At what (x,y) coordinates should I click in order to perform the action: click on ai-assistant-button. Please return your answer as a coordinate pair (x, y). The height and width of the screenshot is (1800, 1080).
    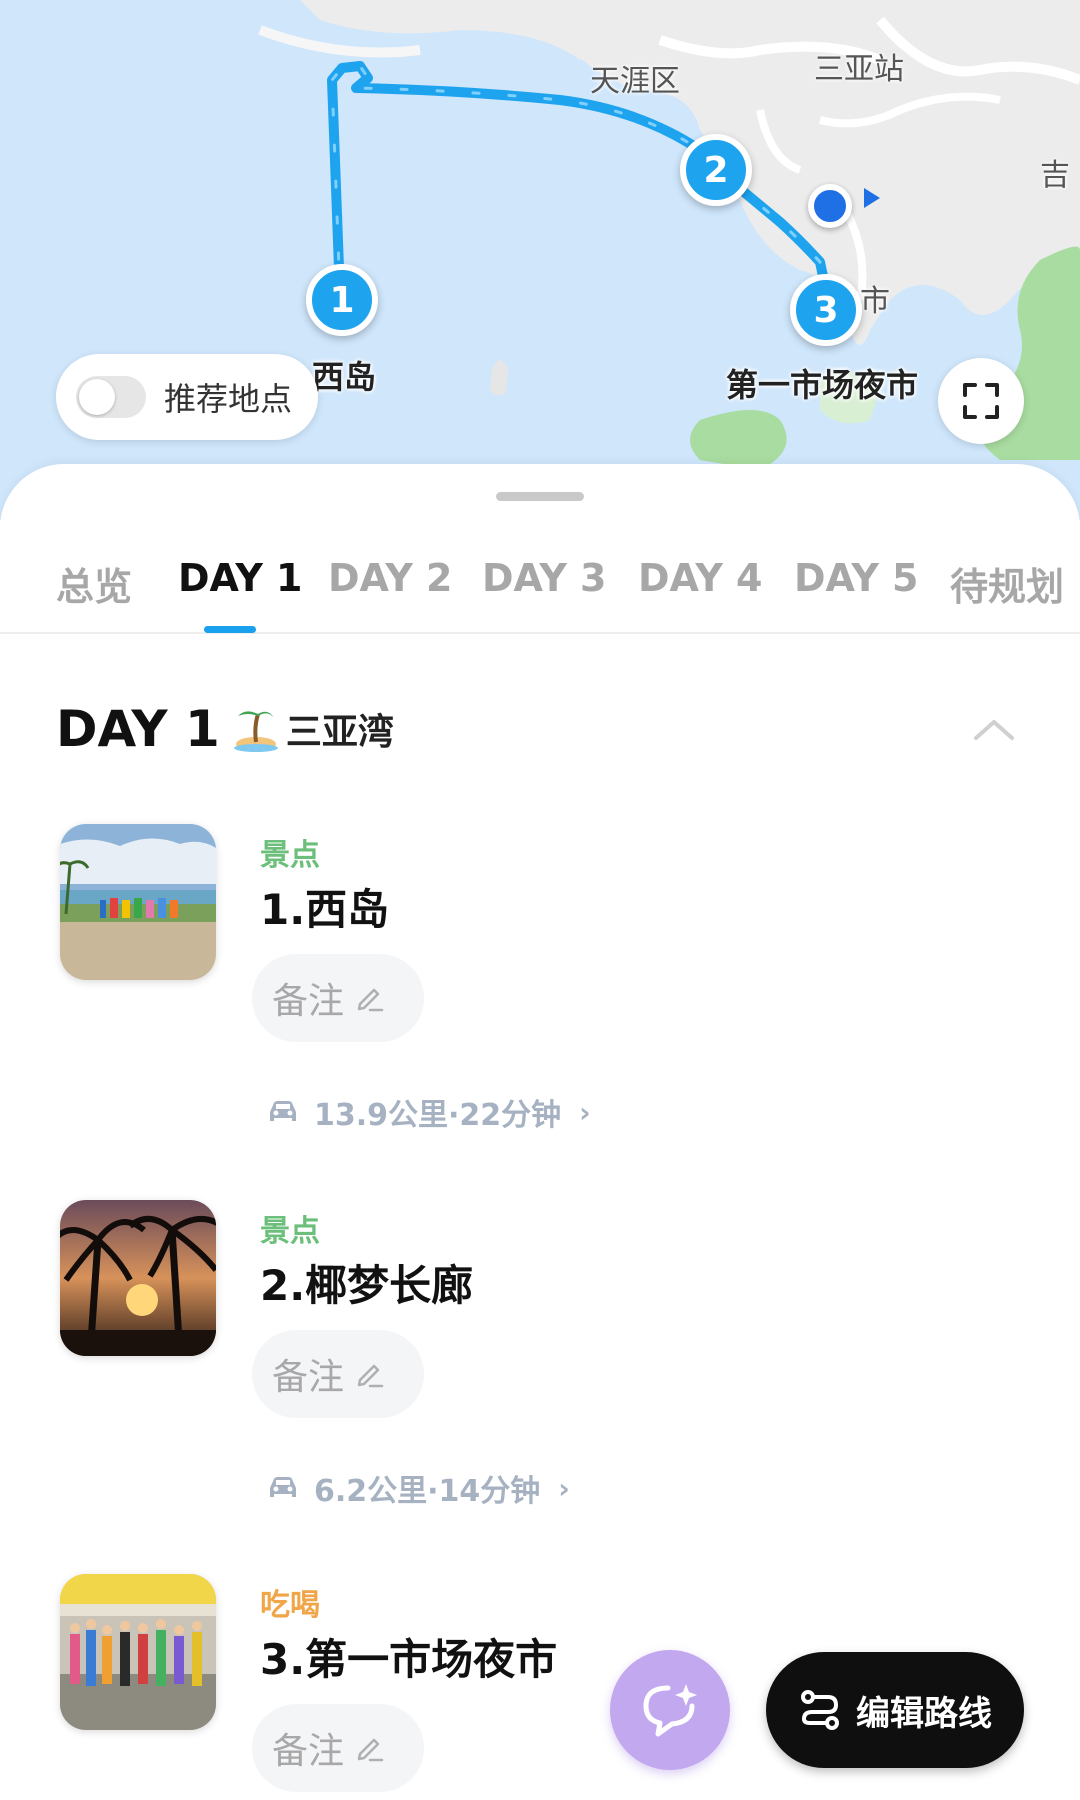
    Looking at the image, I should click on (670, 1710).